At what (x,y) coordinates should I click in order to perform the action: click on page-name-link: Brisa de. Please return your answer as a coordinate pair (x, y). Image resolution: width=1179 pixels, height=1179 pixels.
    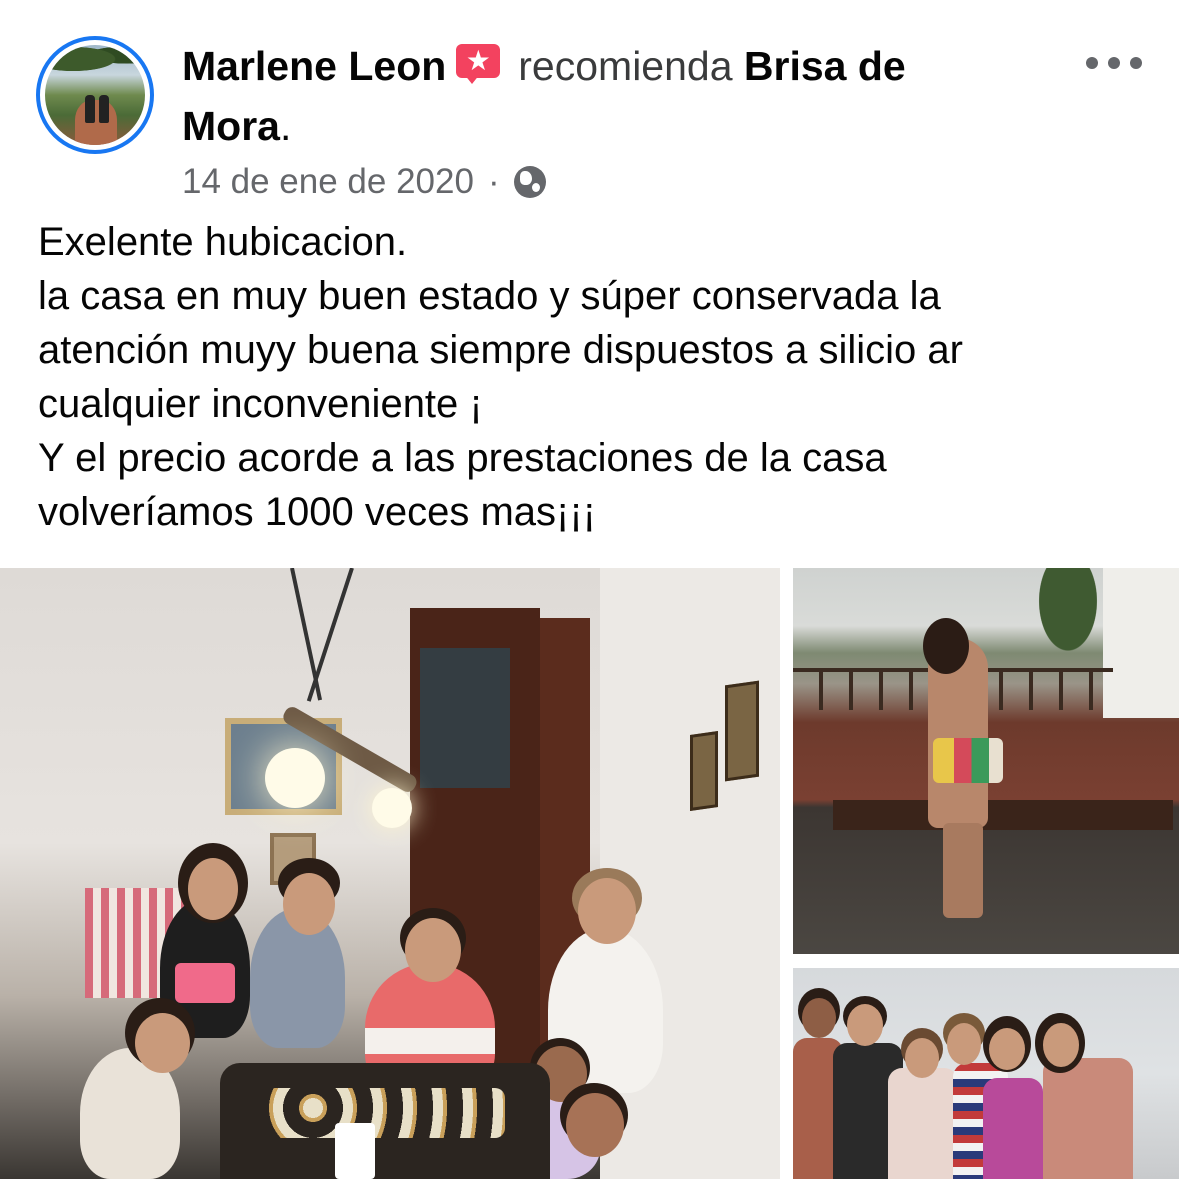
    Looking at the image, I should click on (825, 66).